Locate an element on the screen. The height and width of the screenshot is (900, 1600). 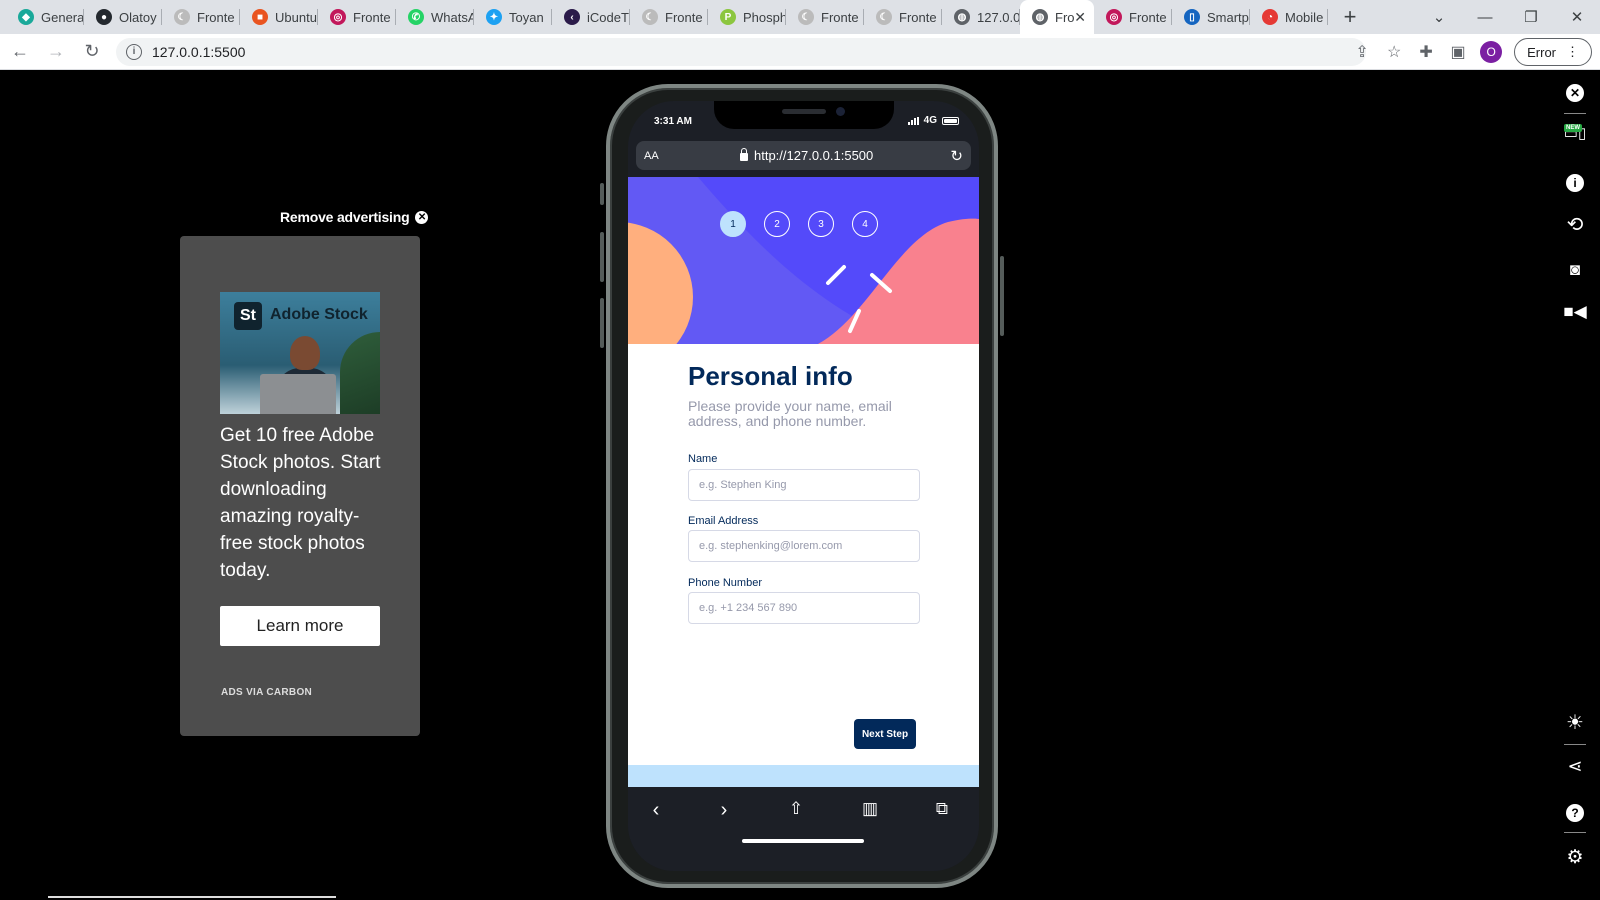
next-step-button: Next Step is located at coordinates (885, 734).